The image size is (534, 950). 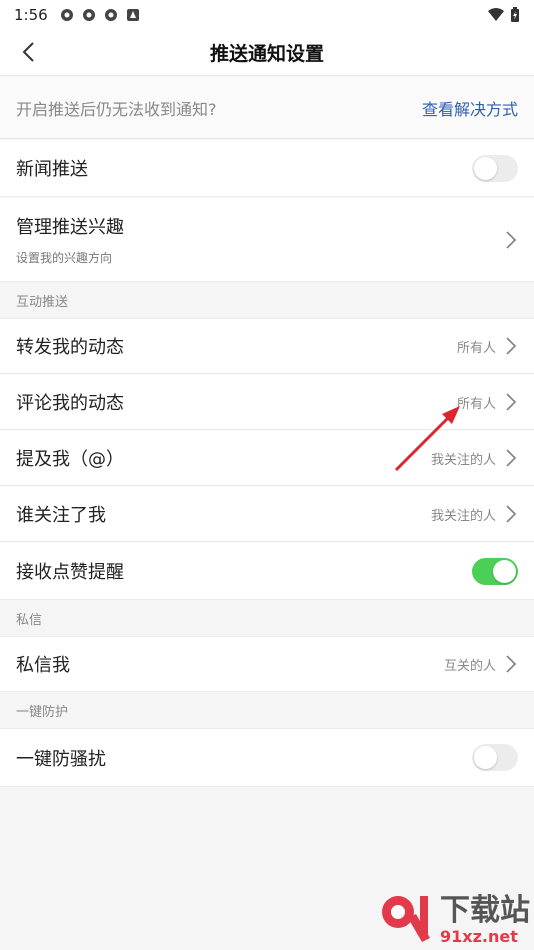 What do you see at coordinates (31, 15) in the screenshot?
I see `status-time: 1:56` at bounding box center [31, 15].